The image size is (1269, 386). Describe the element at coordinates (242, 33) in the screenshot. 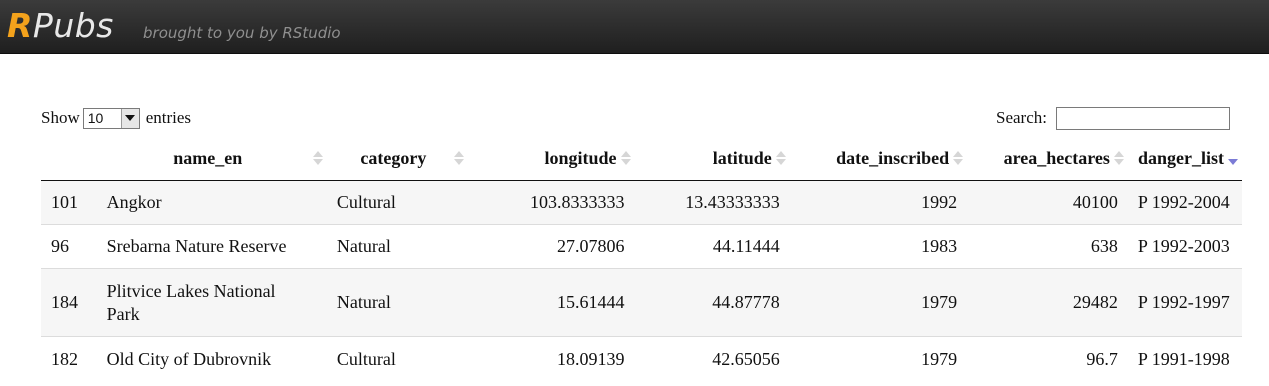

I see `tagline: brought to you by RStudio` at that location.